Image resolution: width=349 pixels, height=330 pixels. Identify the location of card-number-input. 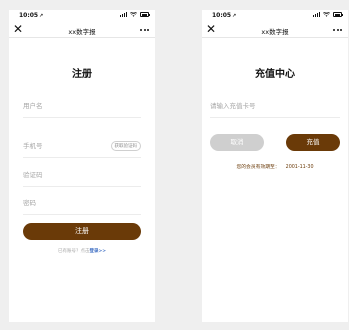
(262, 106).